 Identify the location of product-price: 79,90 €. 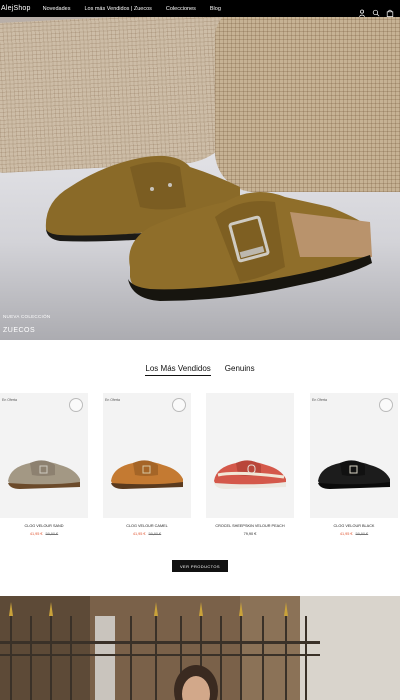
(250, 534).